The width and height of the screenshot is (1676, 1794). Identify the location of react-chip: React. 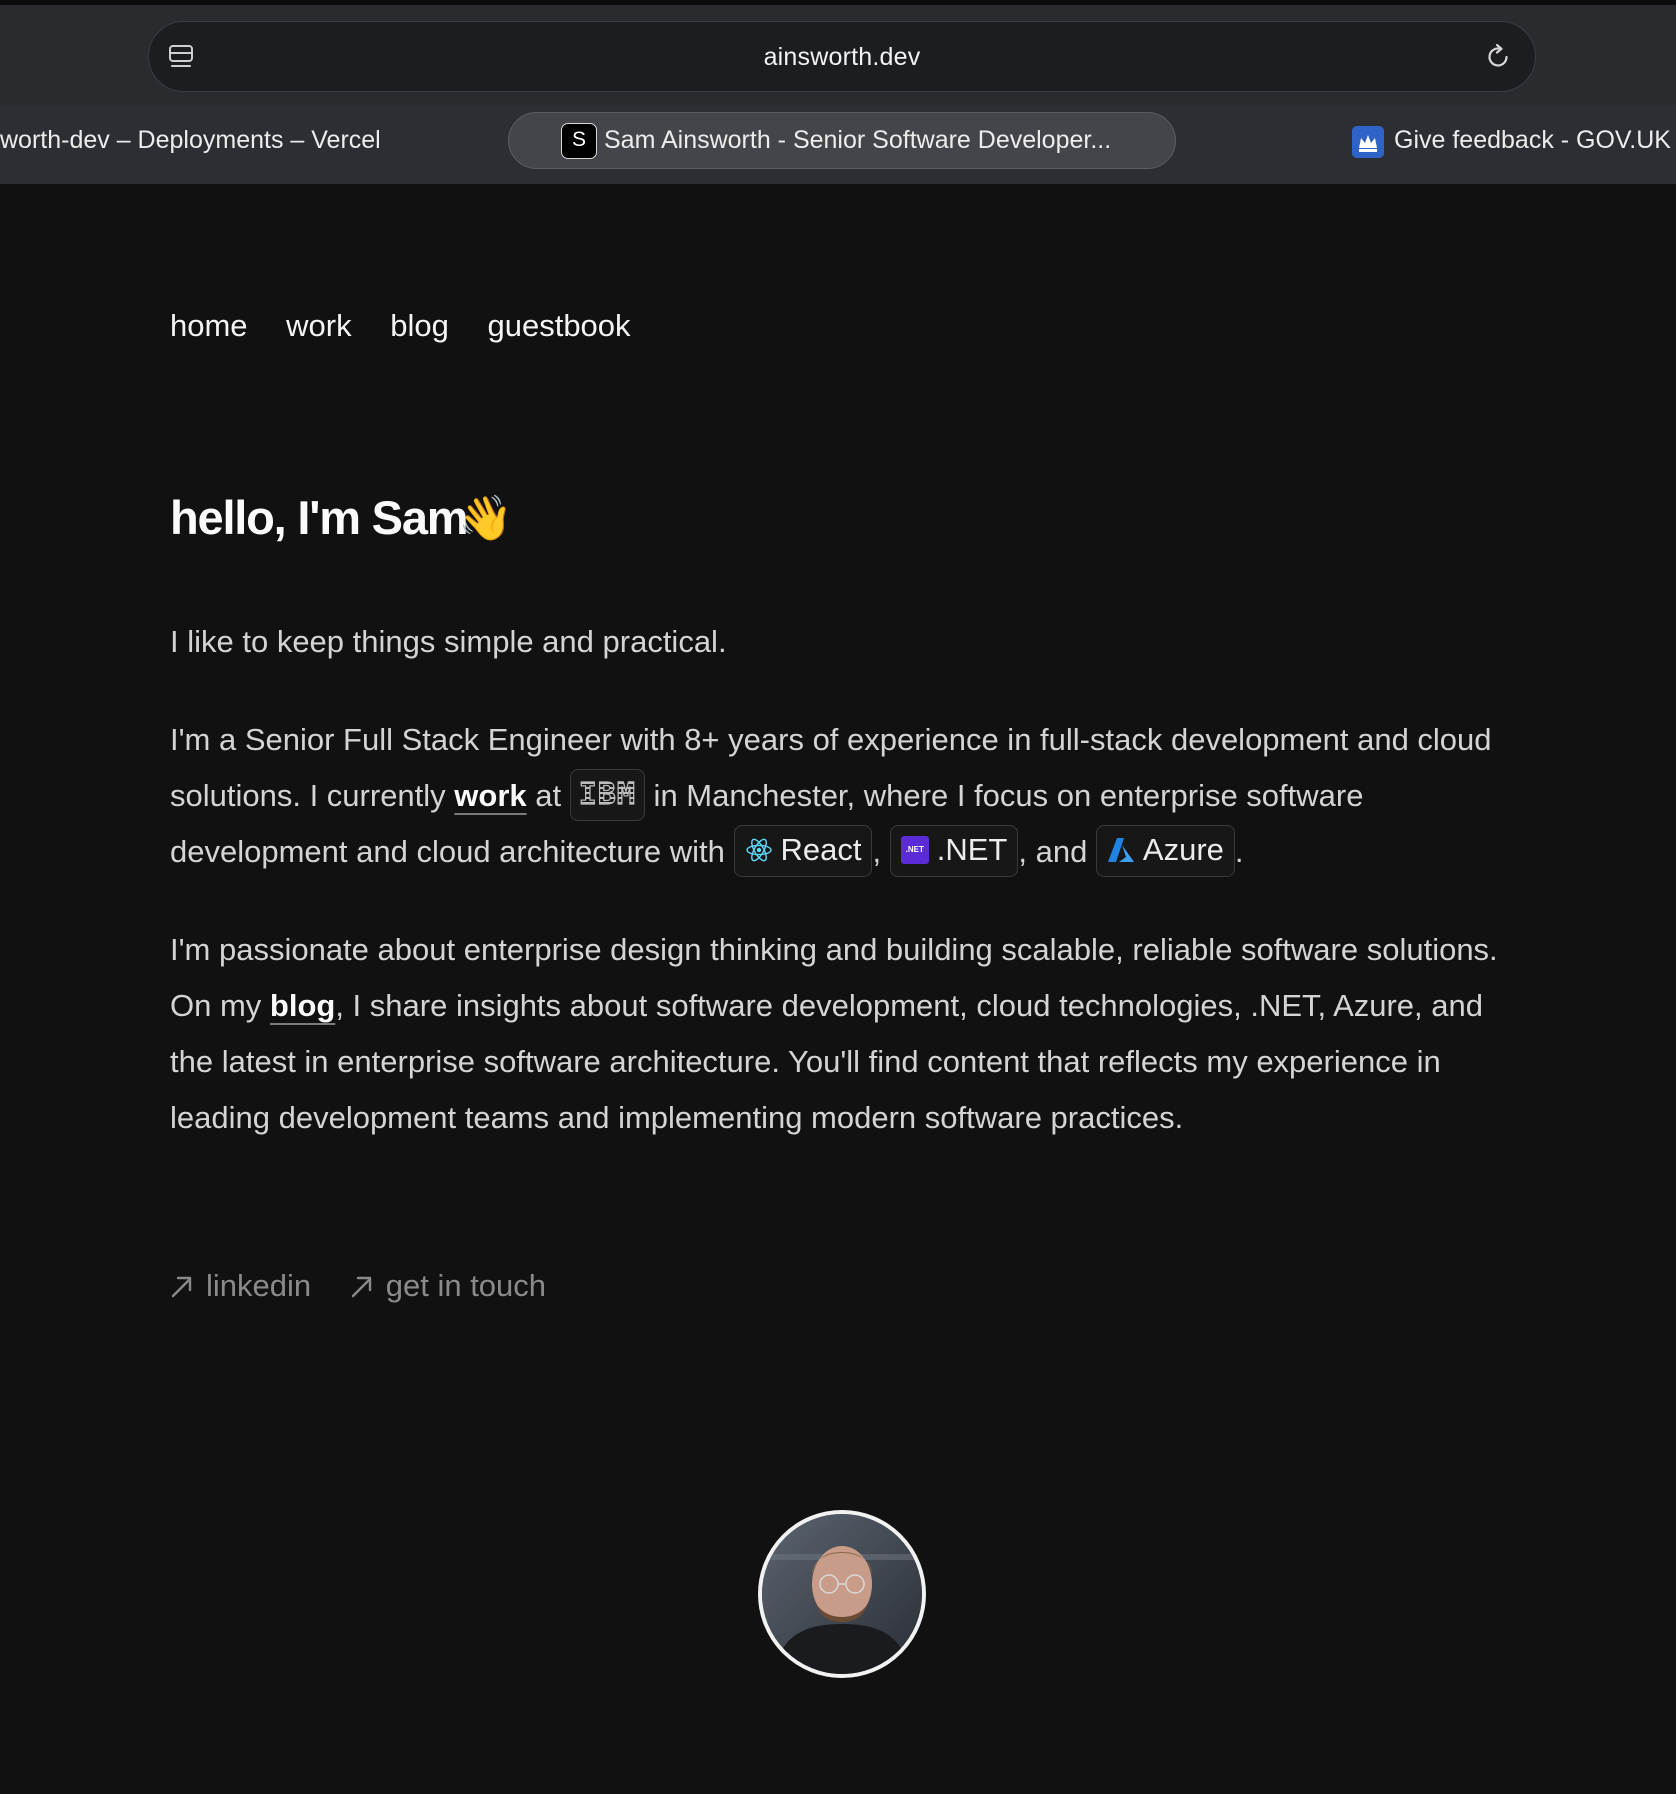
(803, 850).